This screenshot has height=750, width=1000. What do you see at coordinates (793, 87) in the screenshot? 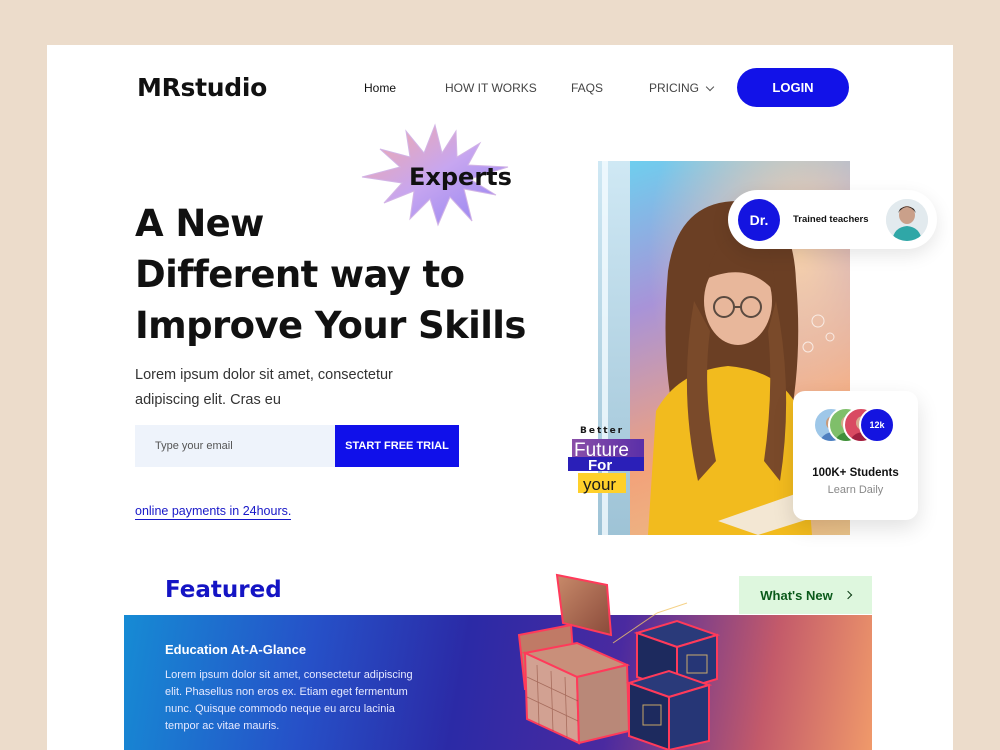
I see `login-button: LOGIN` at bounding box center [793, 87].